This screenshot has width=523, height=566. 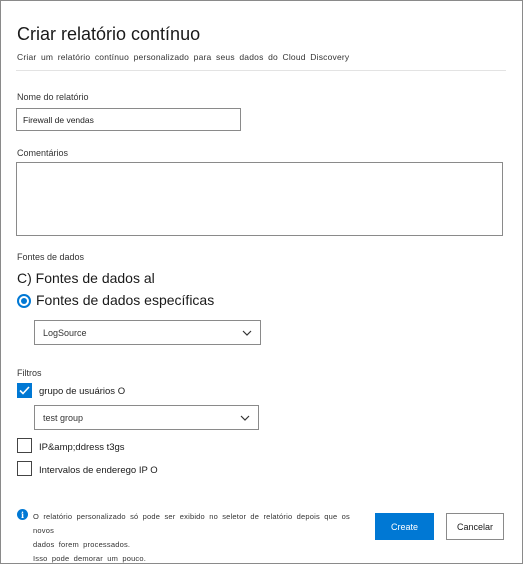 What do you see at coordinates (51, 257) in the screenshot?
I see `data-sources-label: Fontes de dados` at bounding box center [51, 257].